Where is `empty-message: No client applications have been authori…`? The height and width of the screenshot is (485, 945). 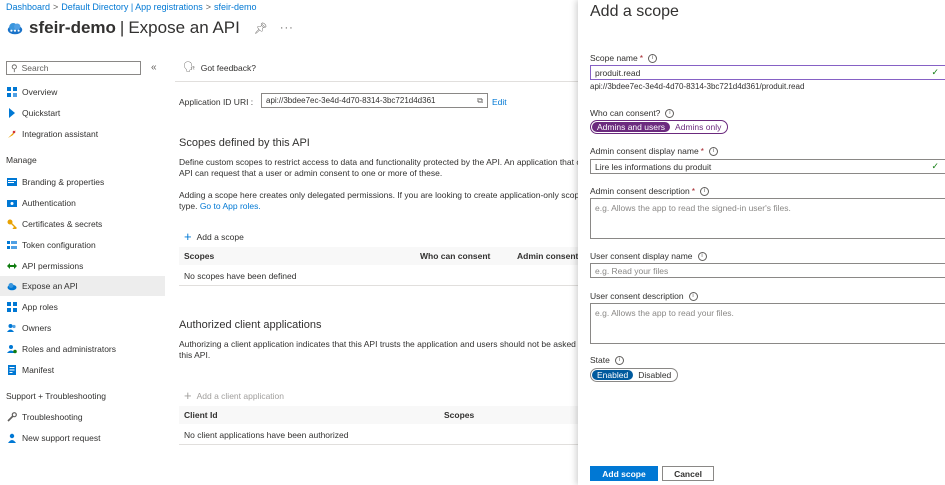
empty-message: No client applications have been authori… is located at coordinates (266, 435).